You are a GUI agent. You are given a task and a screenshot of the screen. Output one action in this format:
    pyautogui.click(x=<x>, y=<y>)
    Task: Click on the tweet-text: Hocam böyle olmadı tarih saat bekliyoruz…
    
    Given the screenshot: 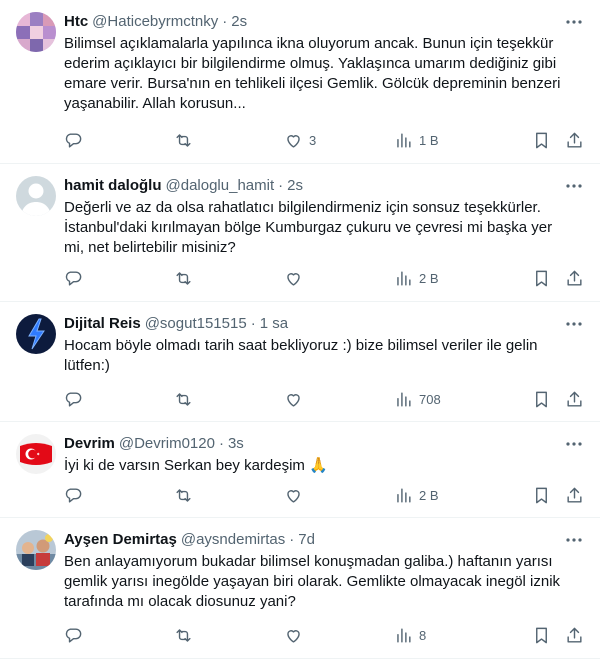 What is the action you would take?
    pyautogui.click(x=301, y=355)
    